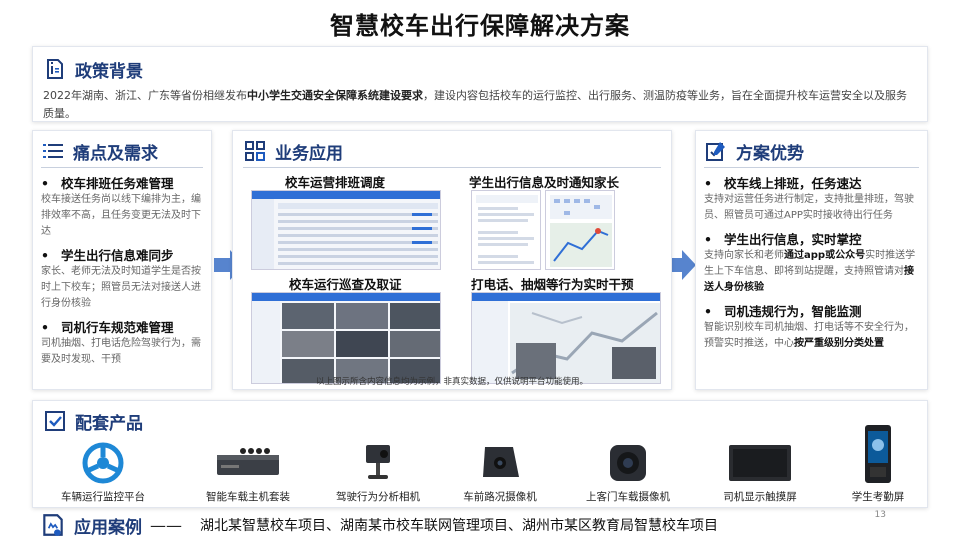 This screenshot has width=960, height=540. What do you see at coordinates (811, 151) in the screenshot?
I see `adv-header: 方案优势` at bounding box center [811, 151].